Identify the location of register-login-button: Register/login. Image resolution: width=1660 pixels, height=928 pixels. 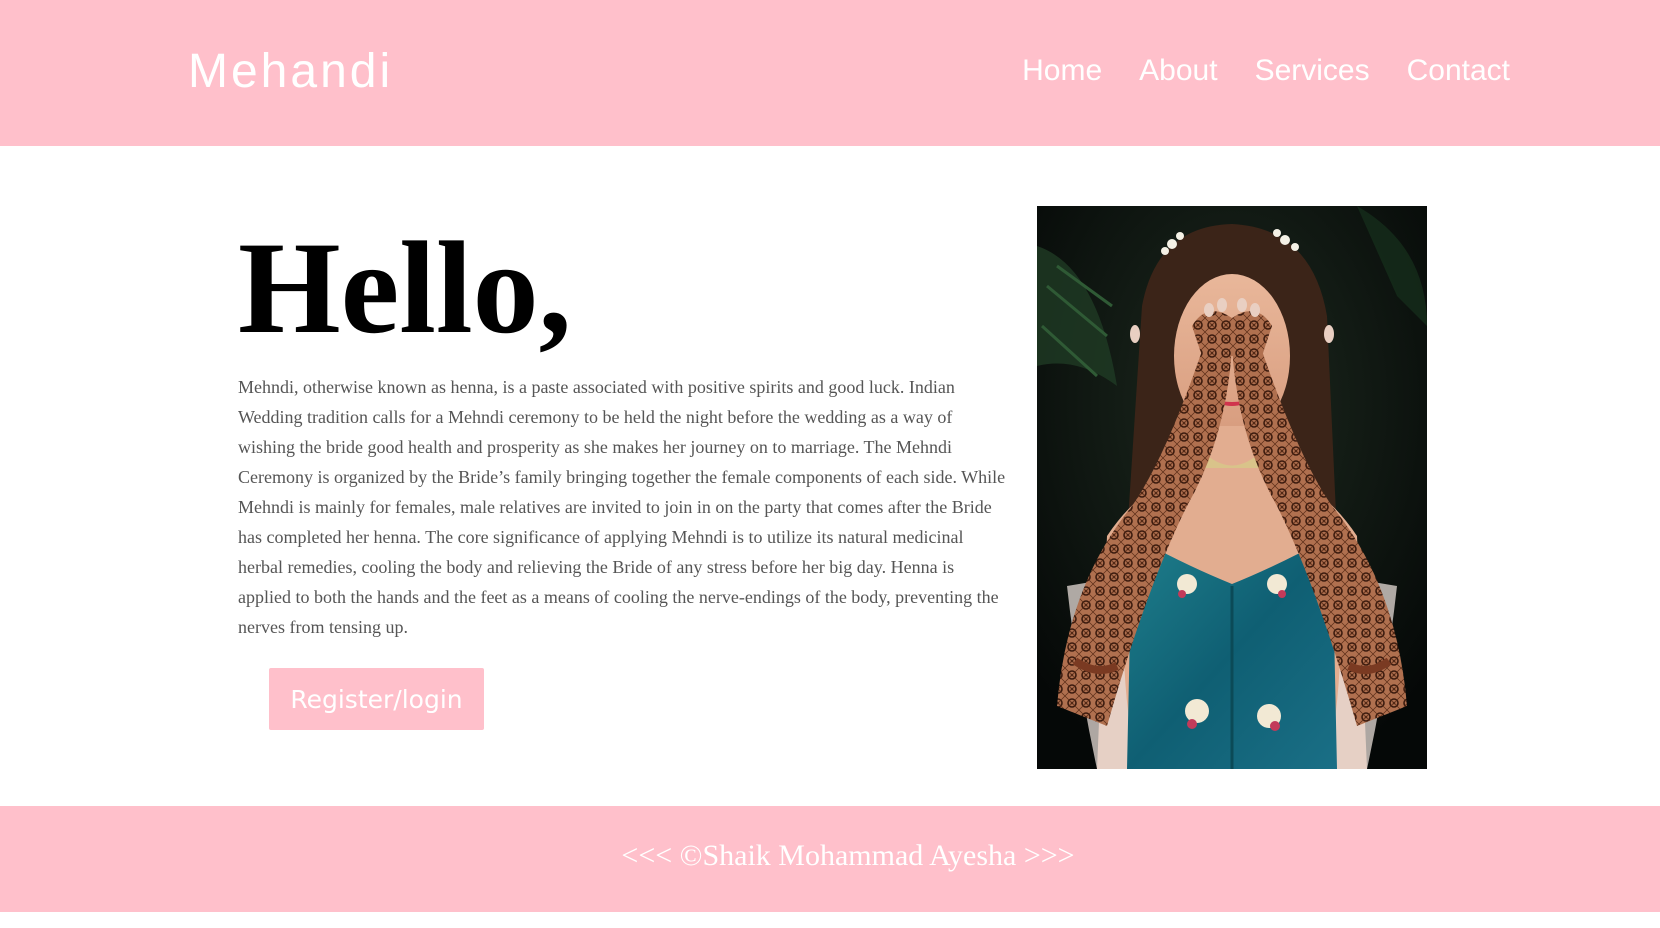
(376, 699).